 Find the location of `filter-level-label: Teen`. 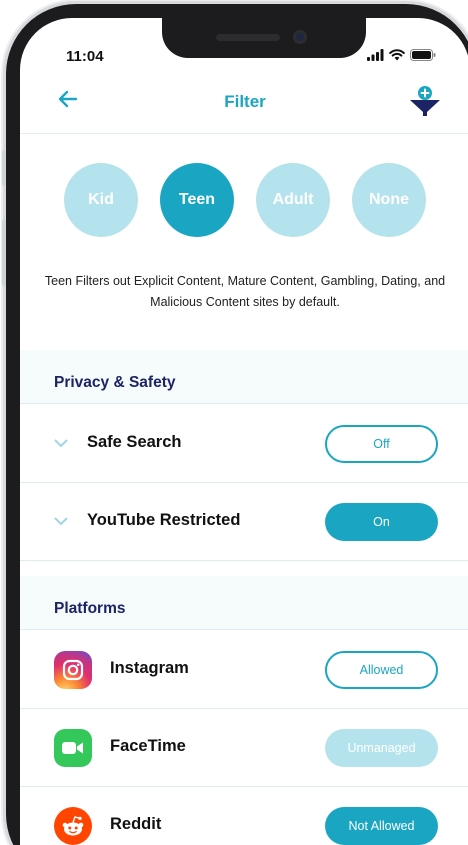

filter-level-label: Teen is located at coordinates (197, 199).